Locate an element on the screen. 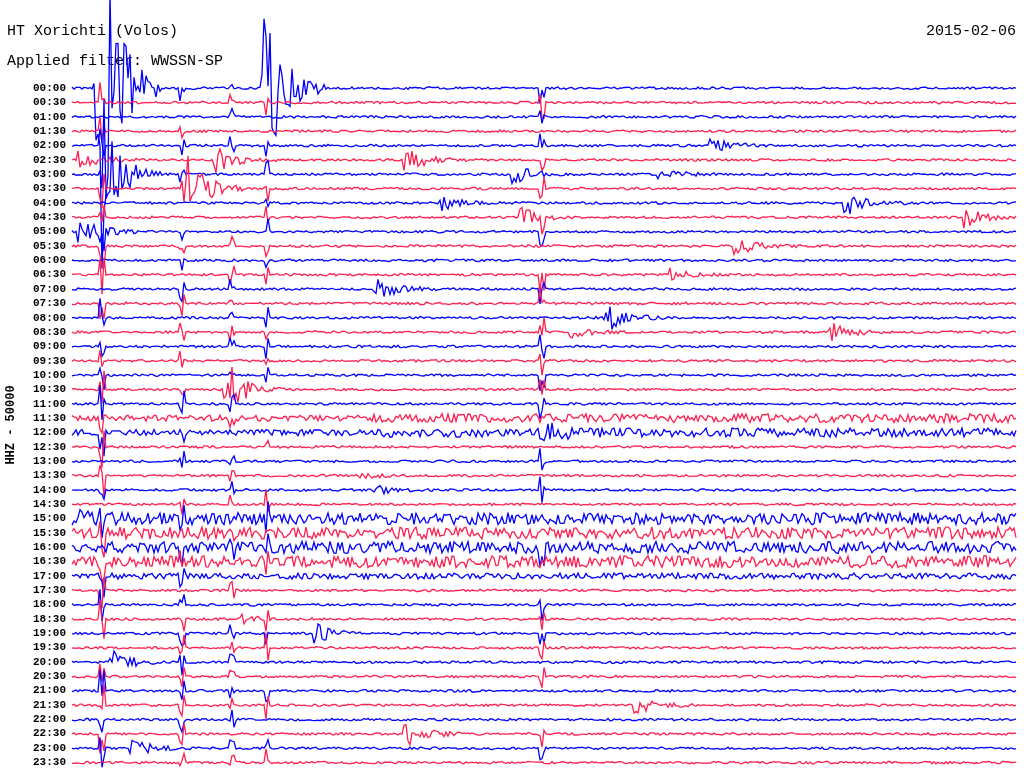 The image size is (1024, 780). time-label: 04:30 is located at coordinates (49, 217).